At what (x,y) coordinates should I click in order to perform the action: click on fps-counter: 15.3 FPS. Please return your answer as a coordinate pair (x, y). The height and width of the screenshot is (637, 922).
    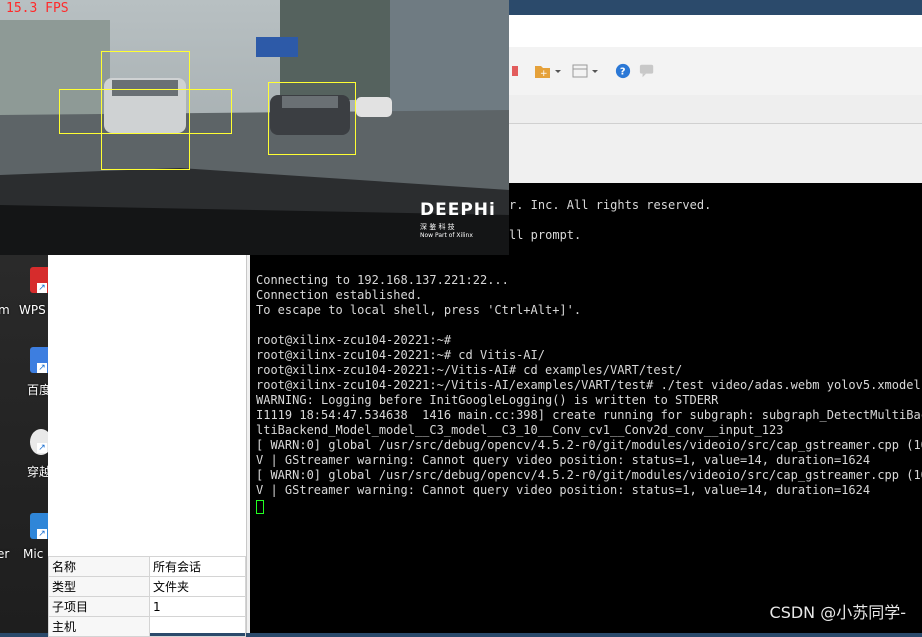
    Looking at the image, I should click on (37, 8).